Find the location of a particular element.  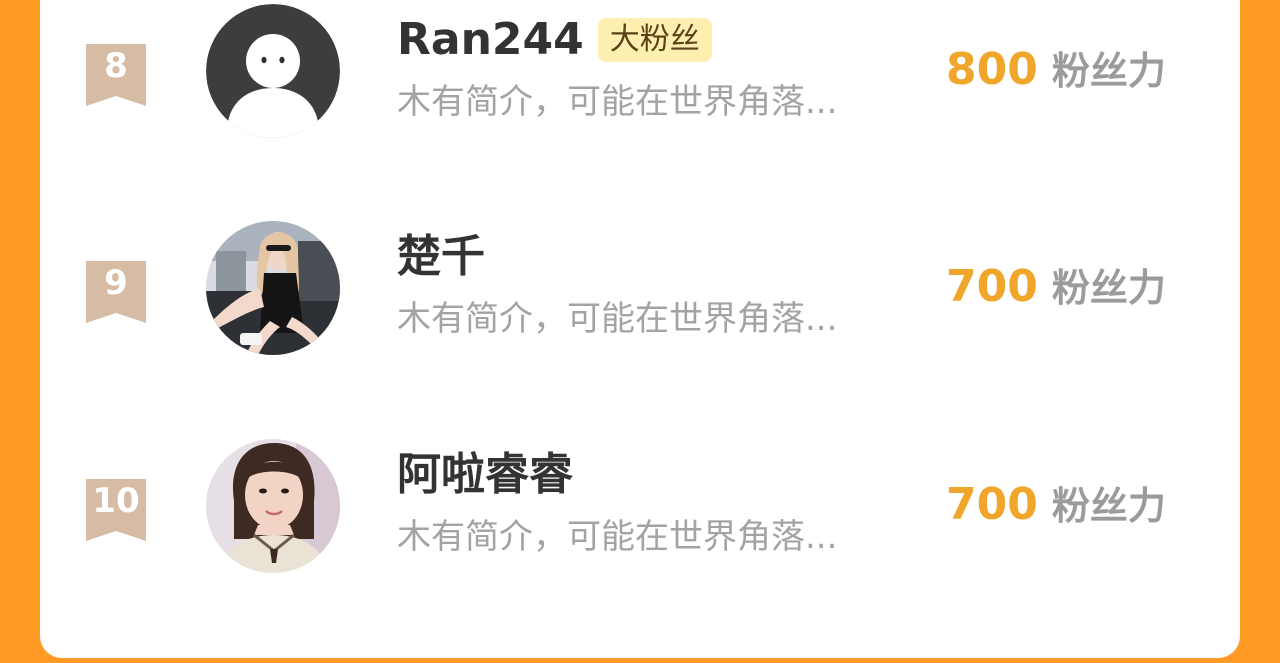

rank-ribbon-icon: 9 is located at coordinates (116, 292).